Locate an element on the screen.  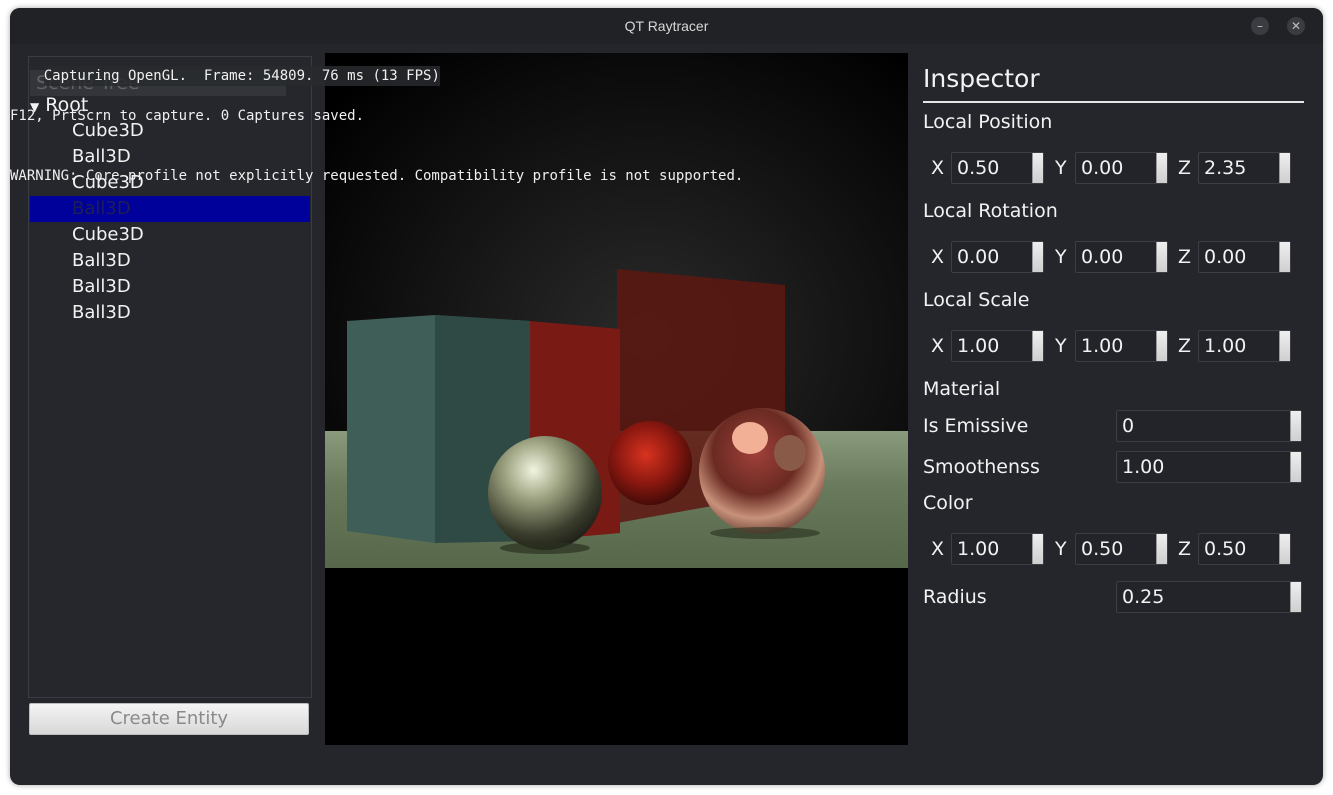
rotation-y-axis-label: Y is located at coordinates (1061, 257).